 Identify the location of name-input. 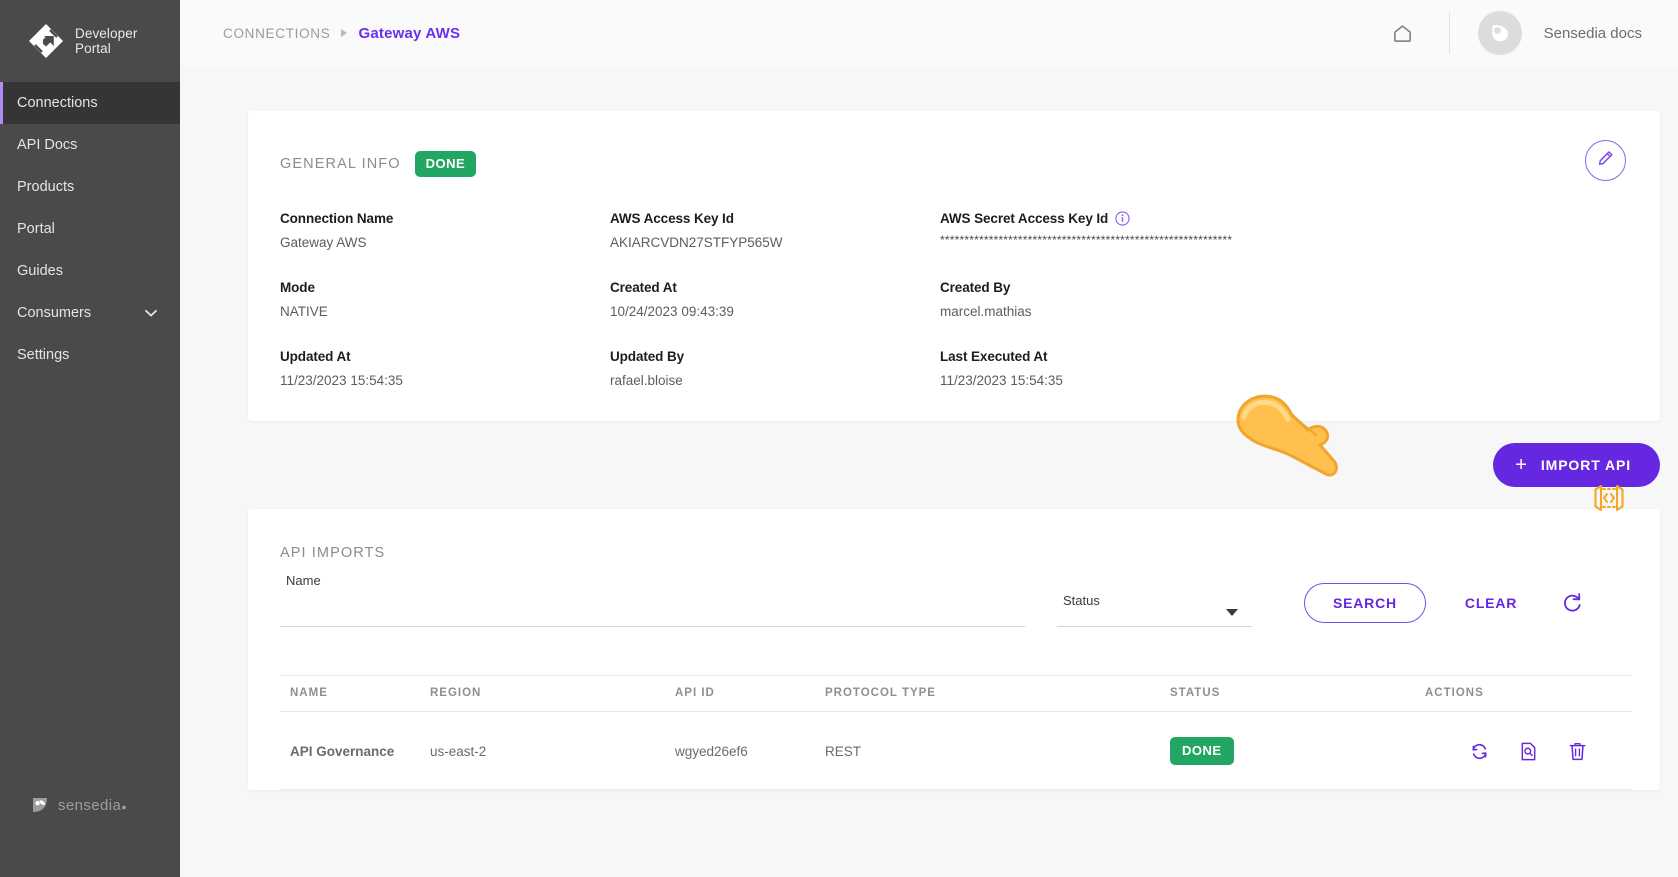
(652, 626).